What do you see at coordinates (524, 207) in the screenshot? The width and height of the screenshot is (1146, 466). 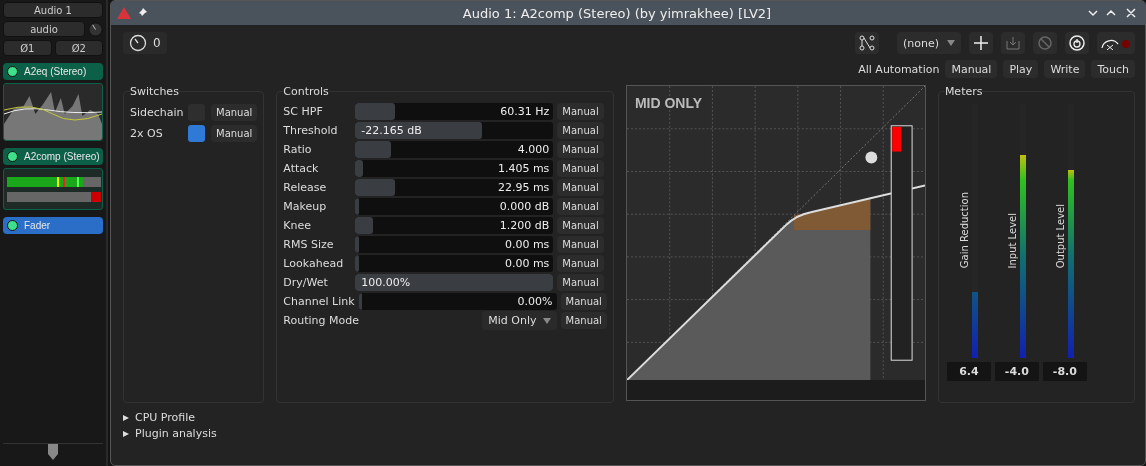 I see `slider-value: 0.000 dB` at bounding box center [524, 207].